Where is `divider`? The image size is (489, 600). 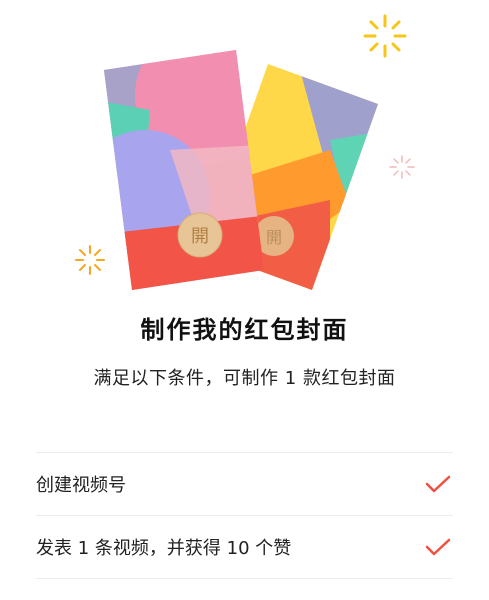 divider is located at coordinates (244, 578).